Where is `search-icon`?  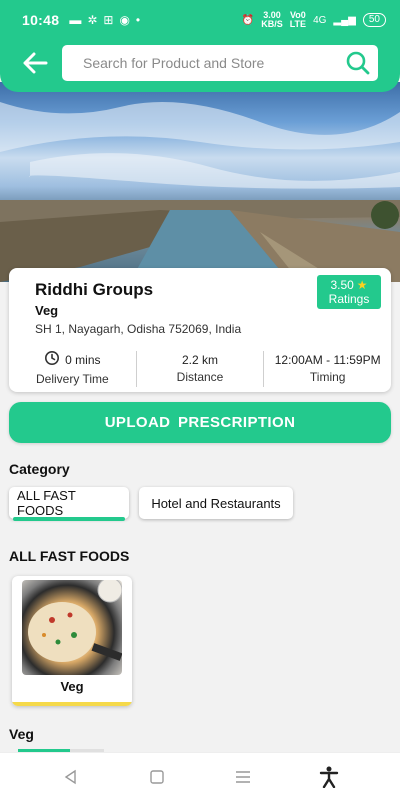 search-icon is located at coordinates (358, 63).